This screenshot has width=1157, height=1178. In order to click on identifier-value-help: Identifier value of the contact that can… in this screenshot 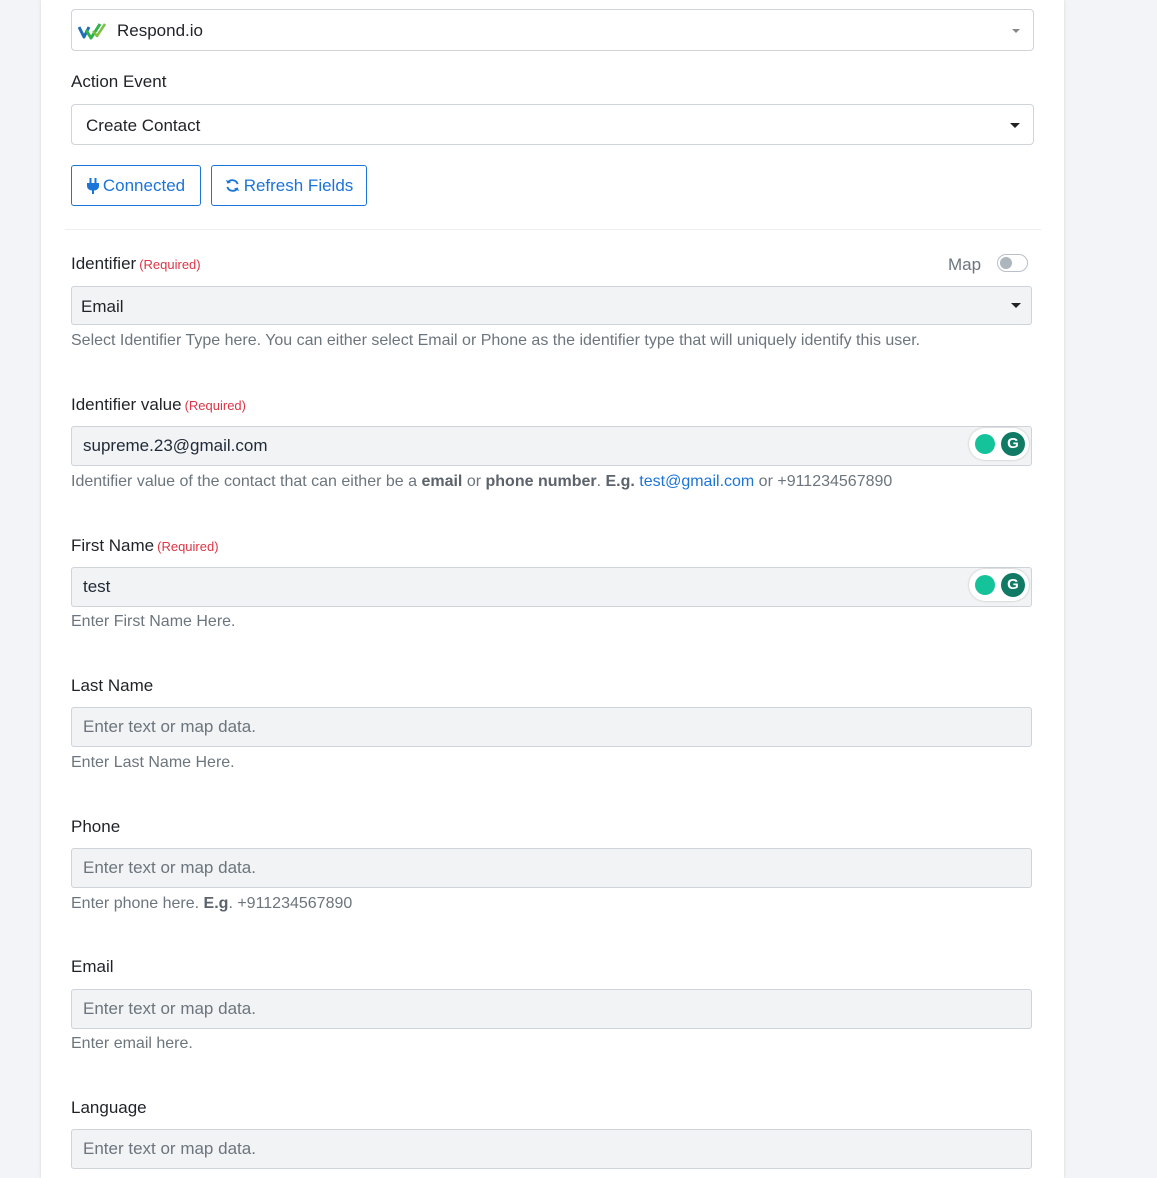, I will do `click(481, 482)`.